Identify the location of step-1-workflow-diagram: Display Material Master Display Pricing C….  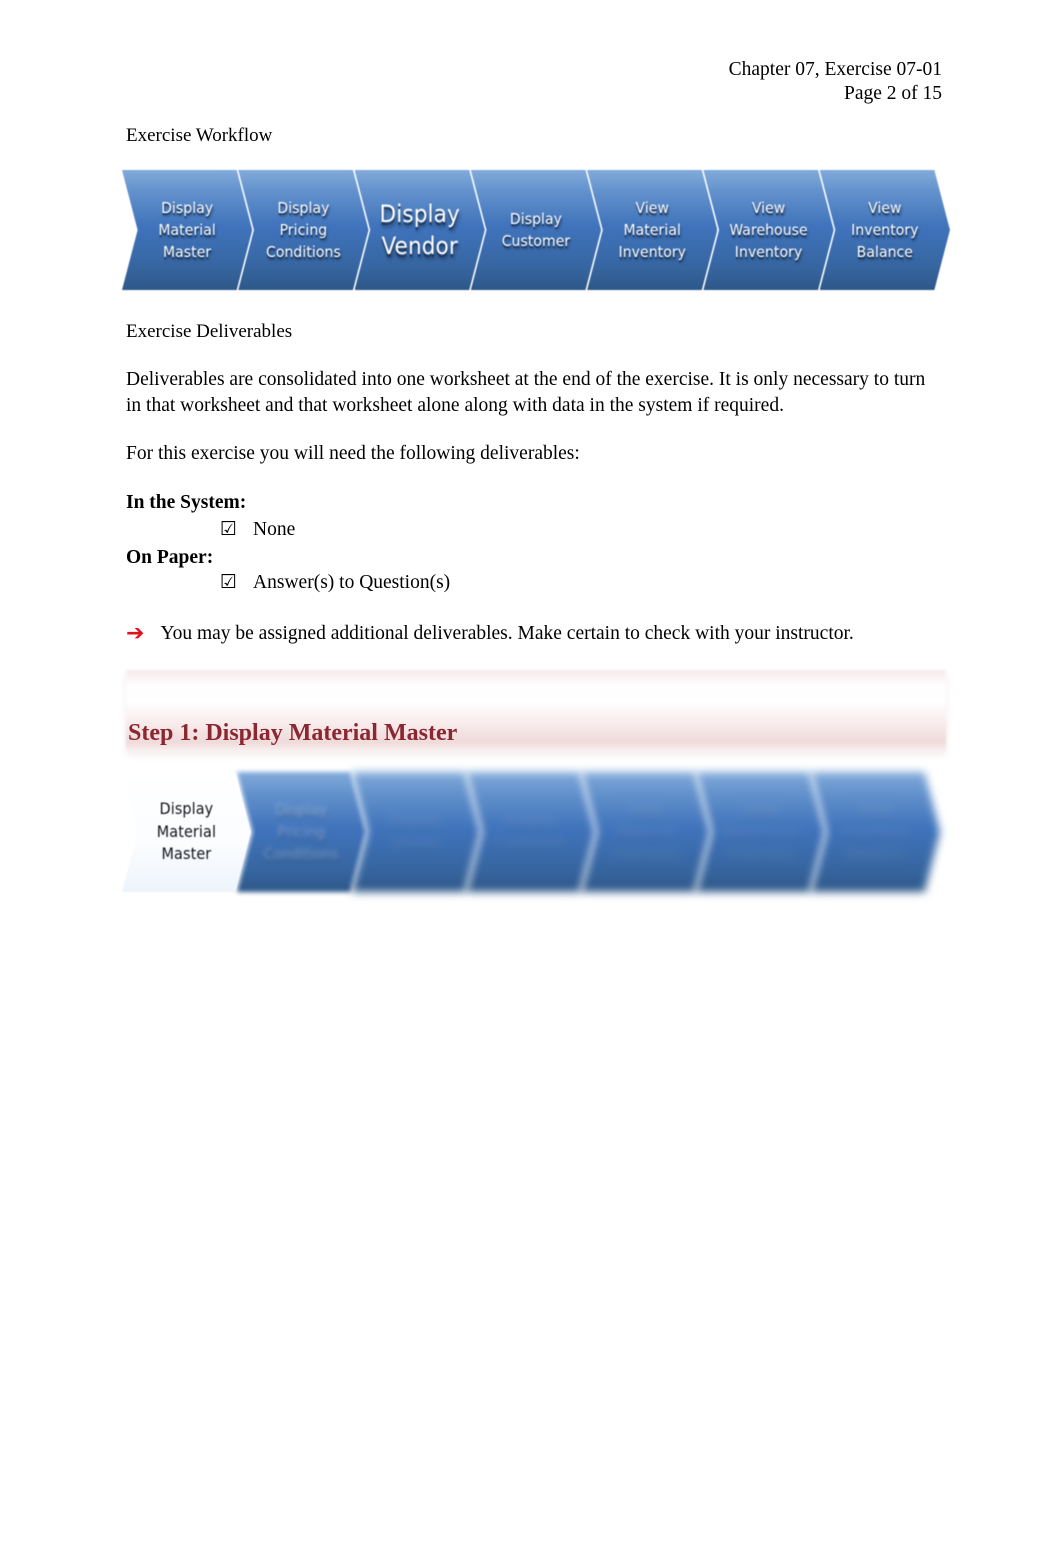
(531, 832).